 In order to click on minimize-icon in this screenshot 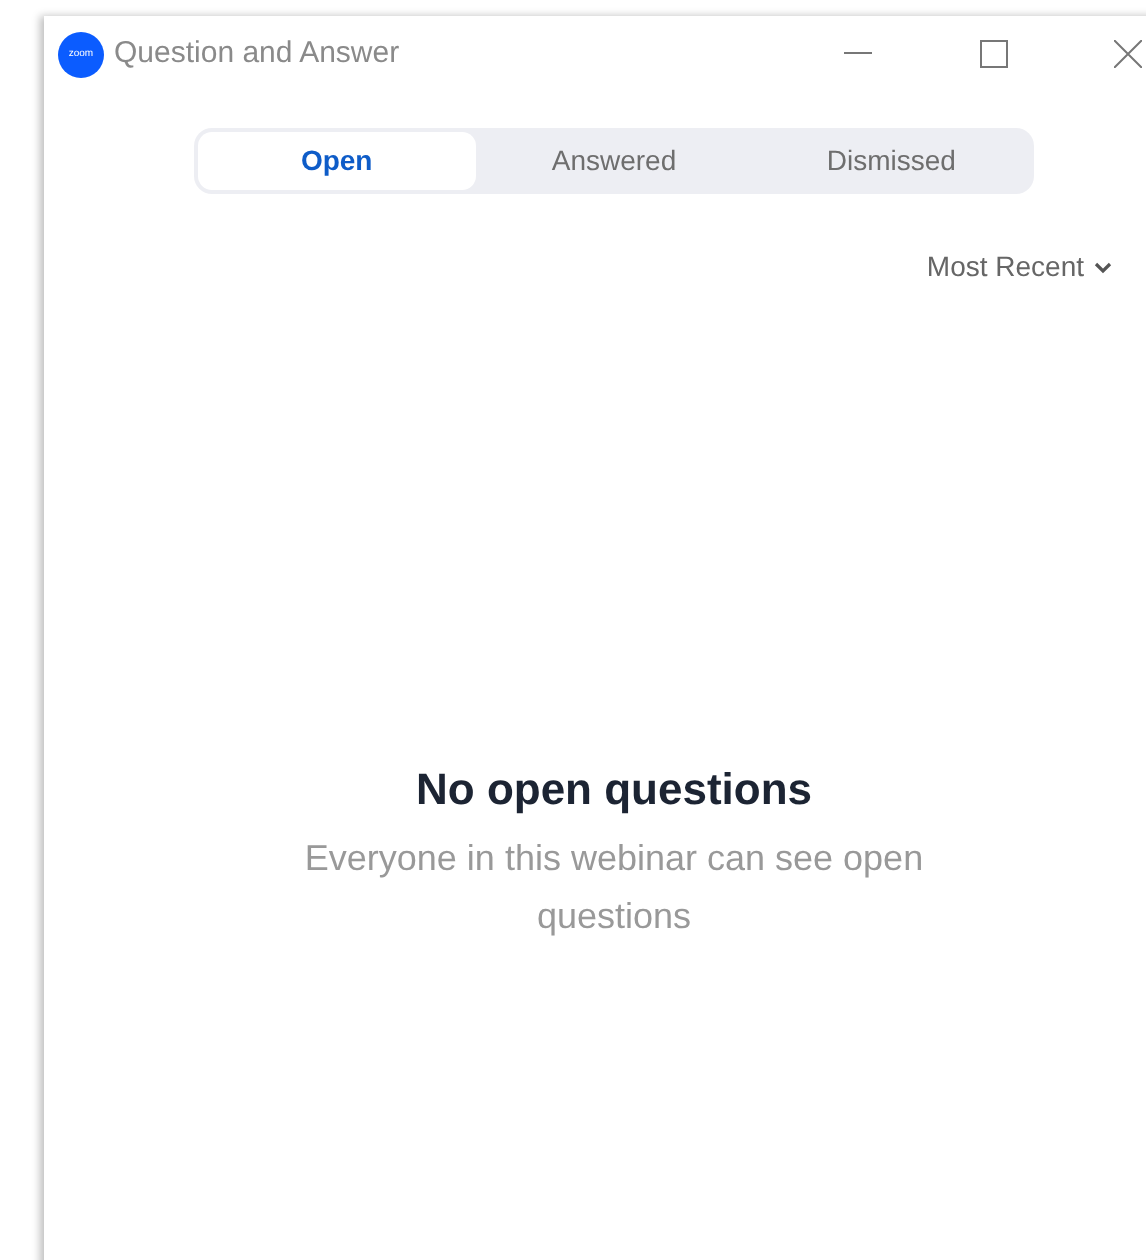, I will do `click(858, 54)`.